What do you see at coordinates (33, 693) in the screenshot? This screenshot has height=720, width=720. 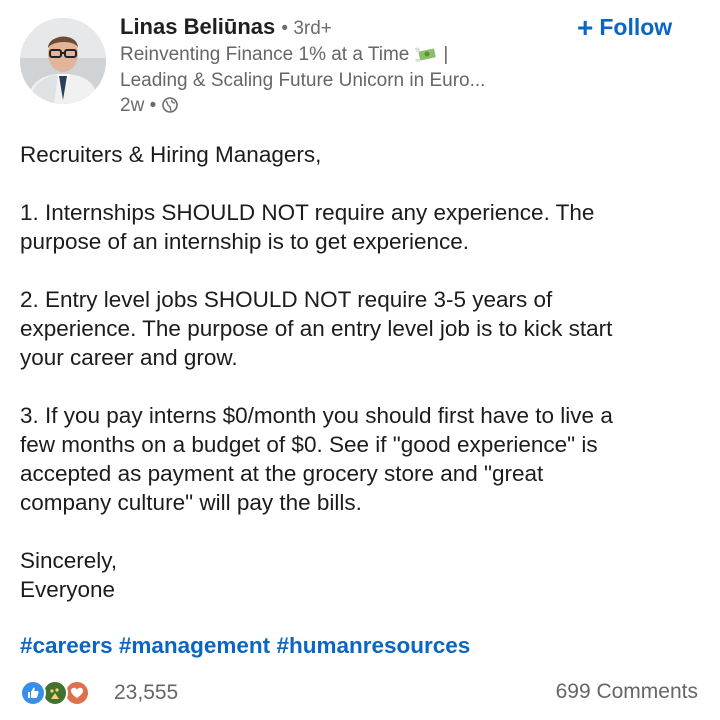 I see `like-icon` at bounding box center [33, 693].